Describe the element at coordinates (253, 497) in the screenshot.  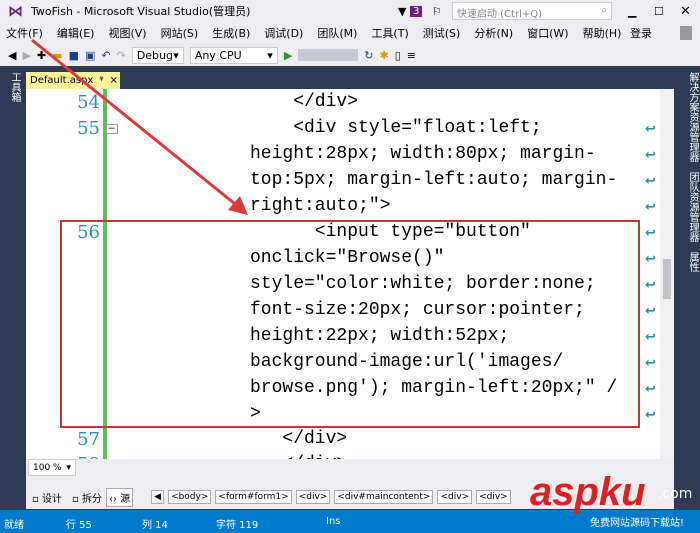
I see `crumb-form: <form#form1>` at that location.